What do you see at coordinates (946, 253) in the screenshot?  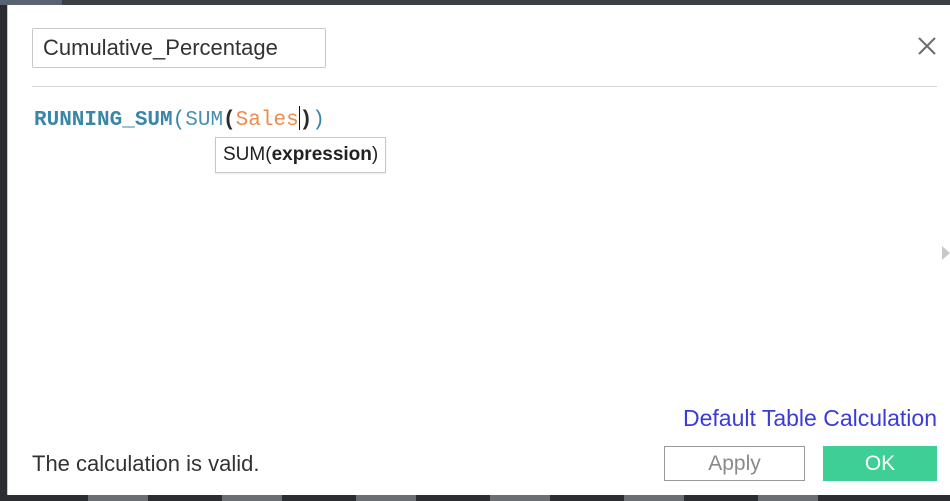 I see `scroll-right-arrow-icon` at bounding box center [946, 253].